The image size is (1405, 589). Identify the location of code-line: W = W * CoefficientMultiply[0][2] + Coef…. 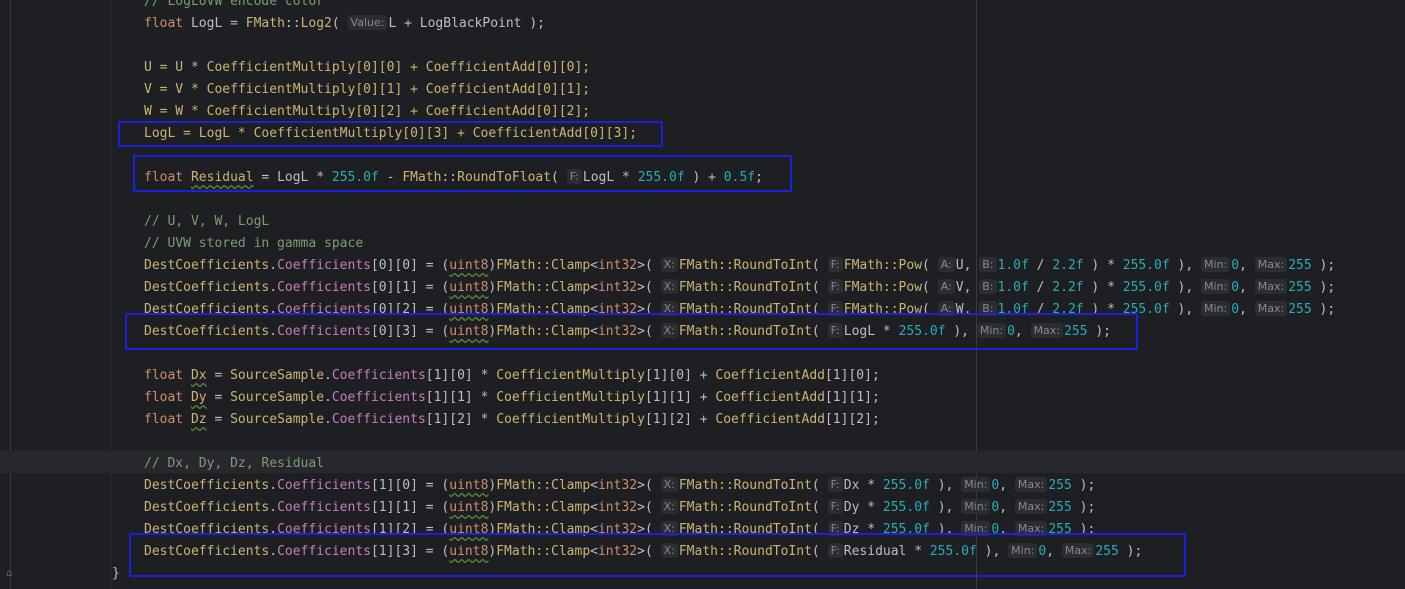
(367, 112).